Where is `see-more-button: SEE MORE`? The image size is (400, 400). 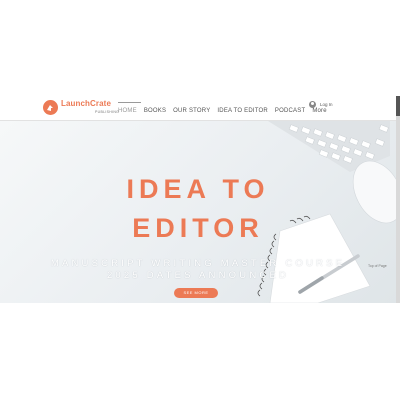 see-more-button: SEE MORE is located at coordinates (196, 293).